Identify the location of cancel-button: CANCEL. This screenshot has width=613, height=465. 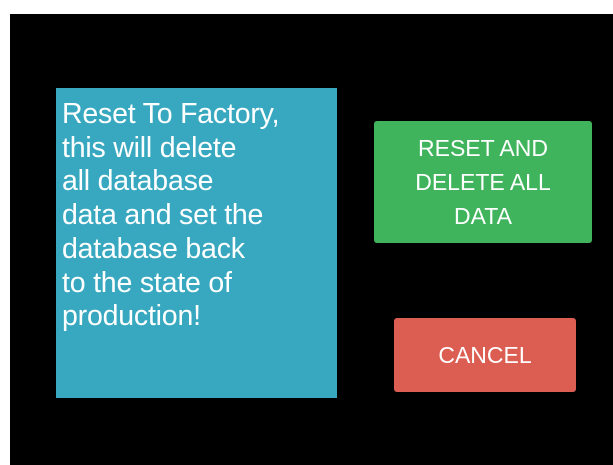
(485, 355).